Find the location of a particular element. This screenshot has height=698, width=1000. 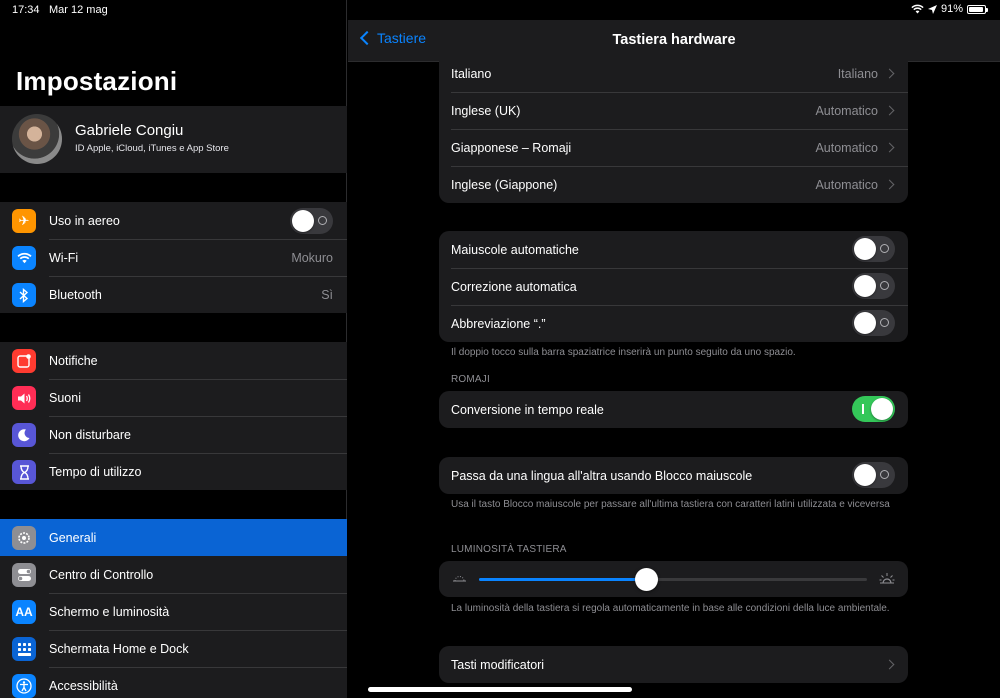

sidebar-item-label: Tempo di utilizzo is located at coordinates (95, 471).